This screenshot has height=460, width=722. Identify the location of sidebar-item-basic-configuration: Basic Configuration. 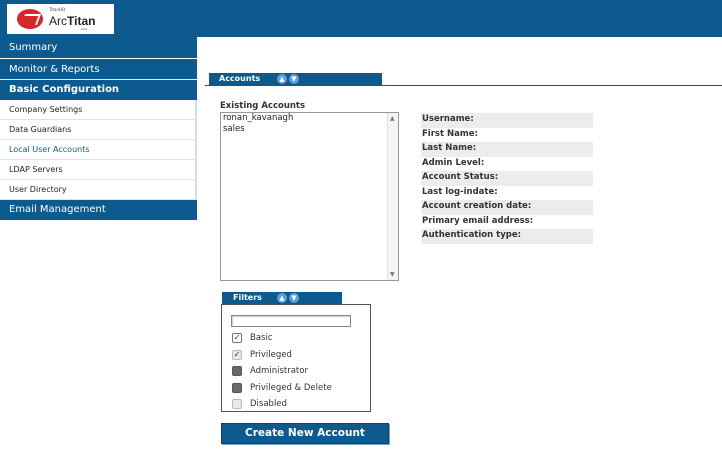
(98, 90).